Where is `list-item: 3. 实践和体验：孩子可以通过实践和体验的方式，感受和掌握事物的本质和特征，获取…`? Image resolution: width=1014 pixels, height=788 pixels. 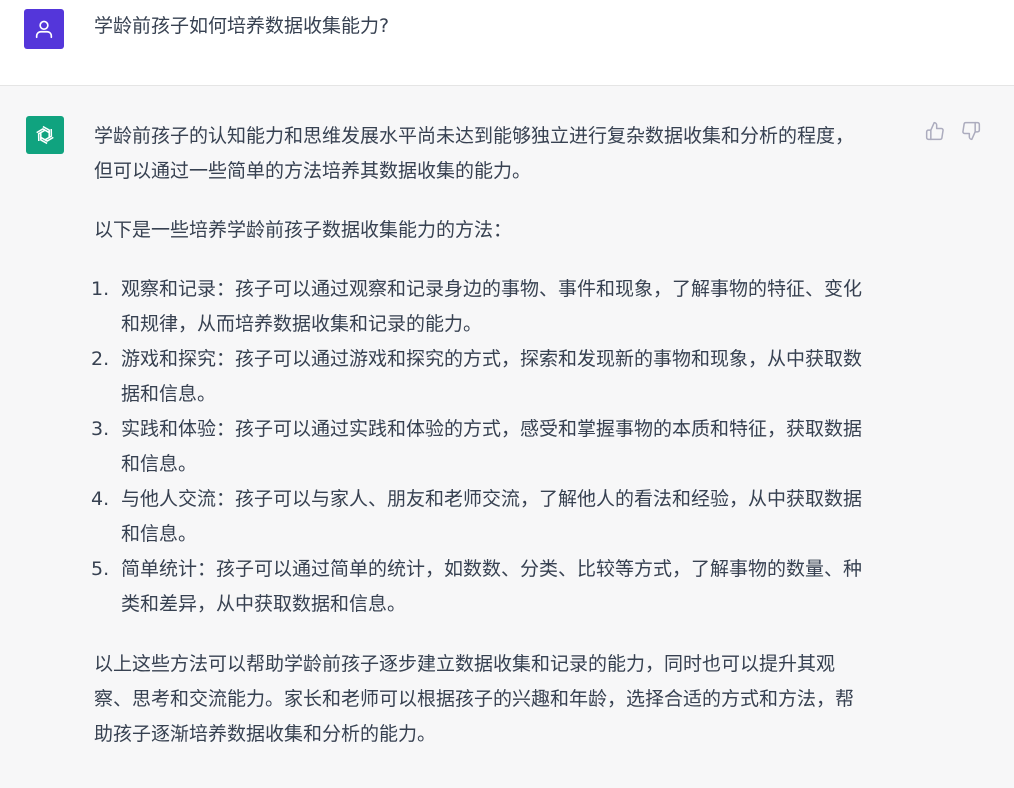
list-item: 3. 实践和体验：孩子可以通过实践和体验的方式，感受和掌握事物的本质和特征，获取… is located at coordinates (497, 447).